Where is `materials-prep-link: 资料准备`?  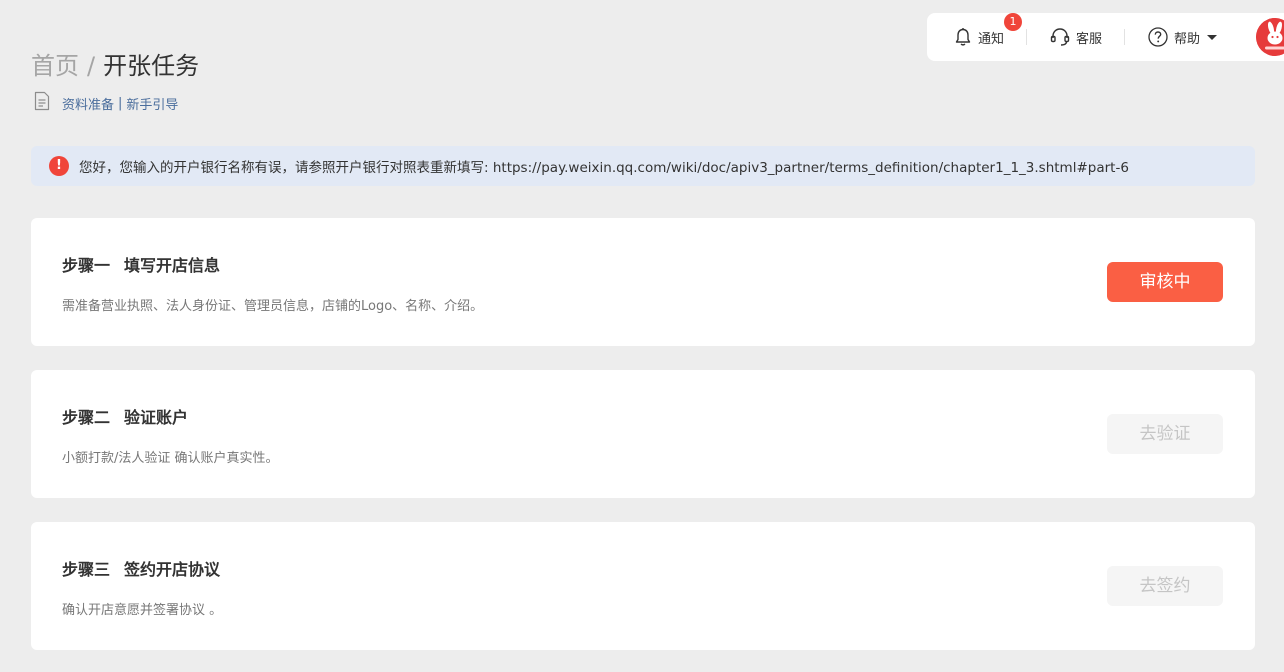
materials-prep-link: 资料准备 is located at coordinates (88, 103).